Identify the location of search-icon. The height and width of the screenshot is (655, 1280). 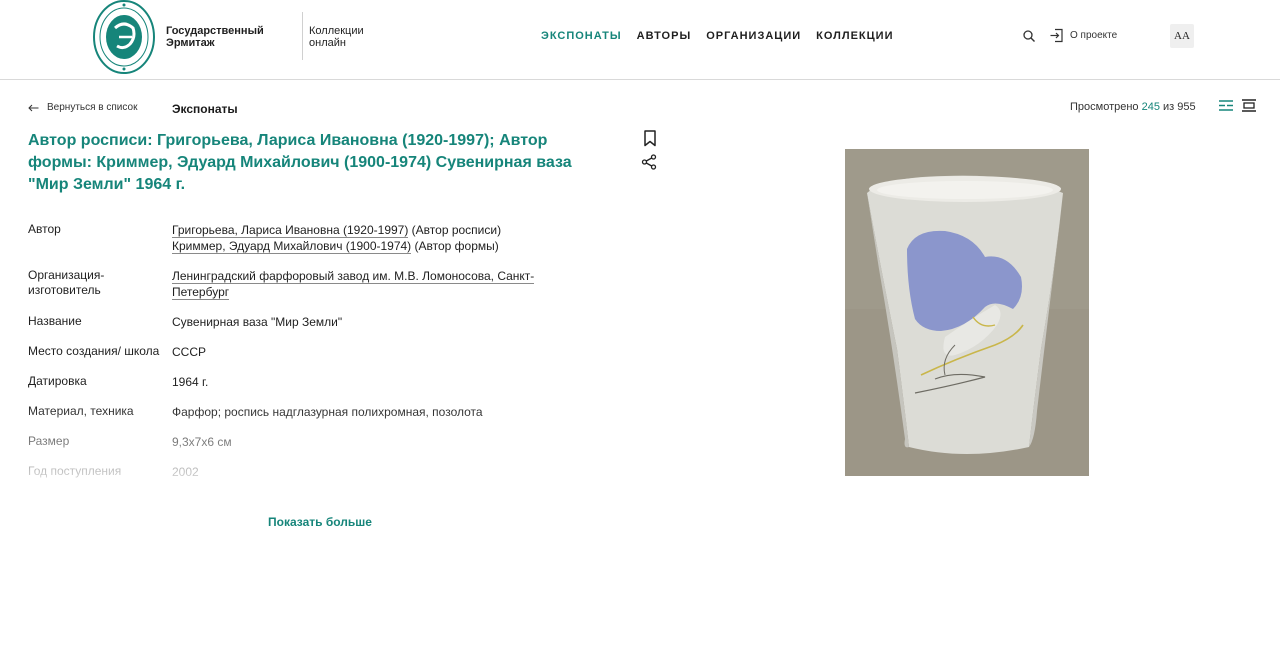
(1029, 36).